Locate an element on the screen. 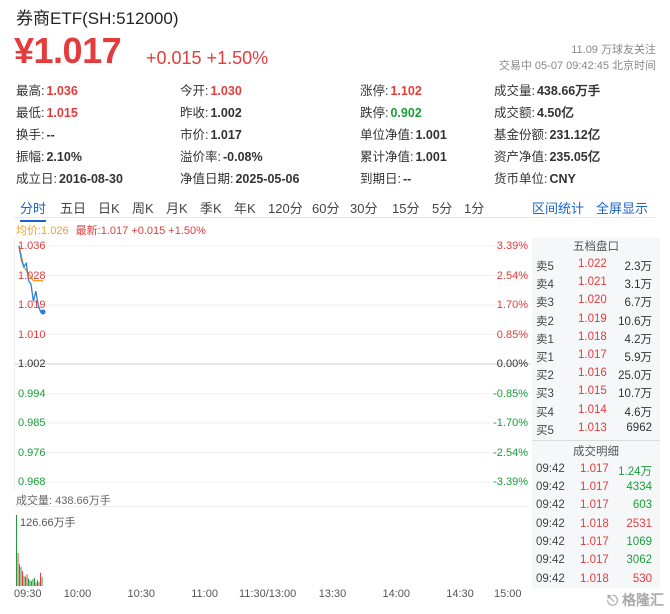  orderbook-volume: 25.0万 is located at coordinates (635, 376).